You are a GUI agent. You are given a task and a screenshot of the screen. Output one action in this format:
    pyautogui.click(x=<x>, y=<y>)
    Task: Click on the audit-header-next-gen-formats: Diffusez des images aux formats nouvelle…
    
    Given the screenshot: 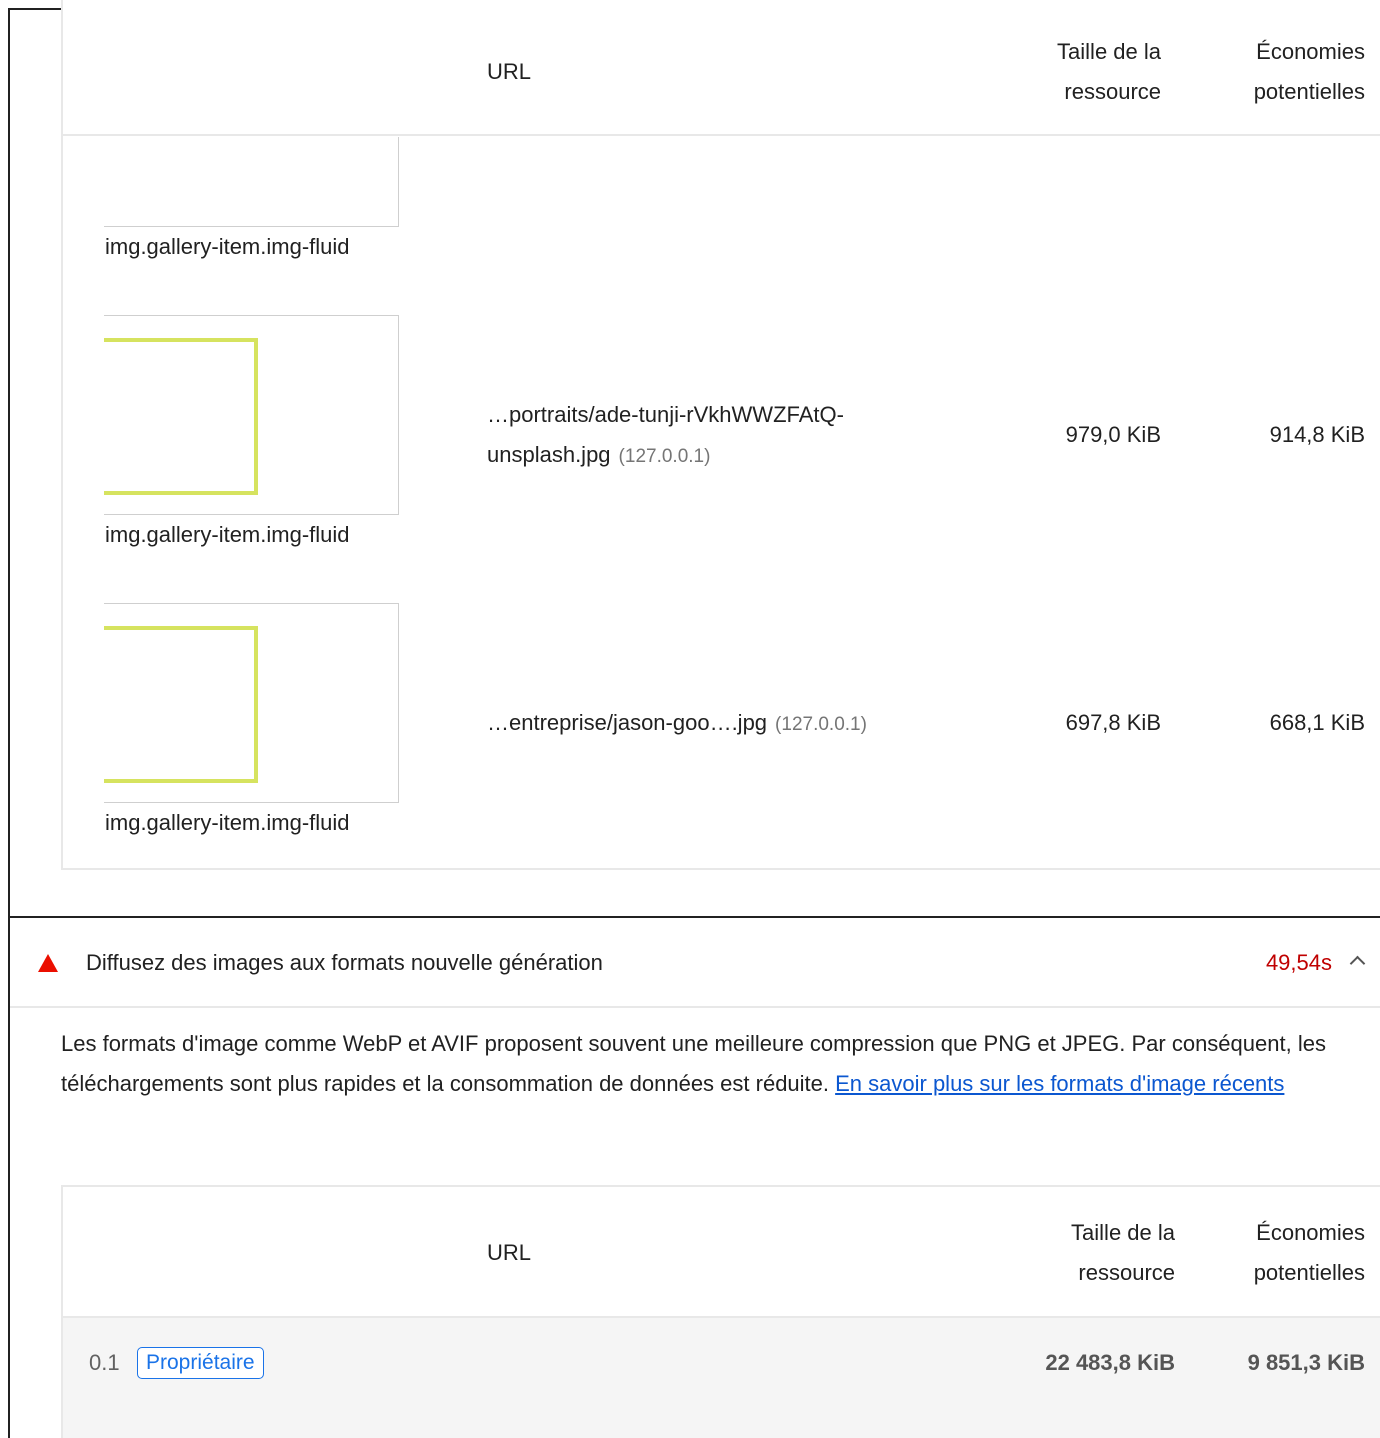 What is the action you would take?
    pyautogui.click(x=695, y=963)
    